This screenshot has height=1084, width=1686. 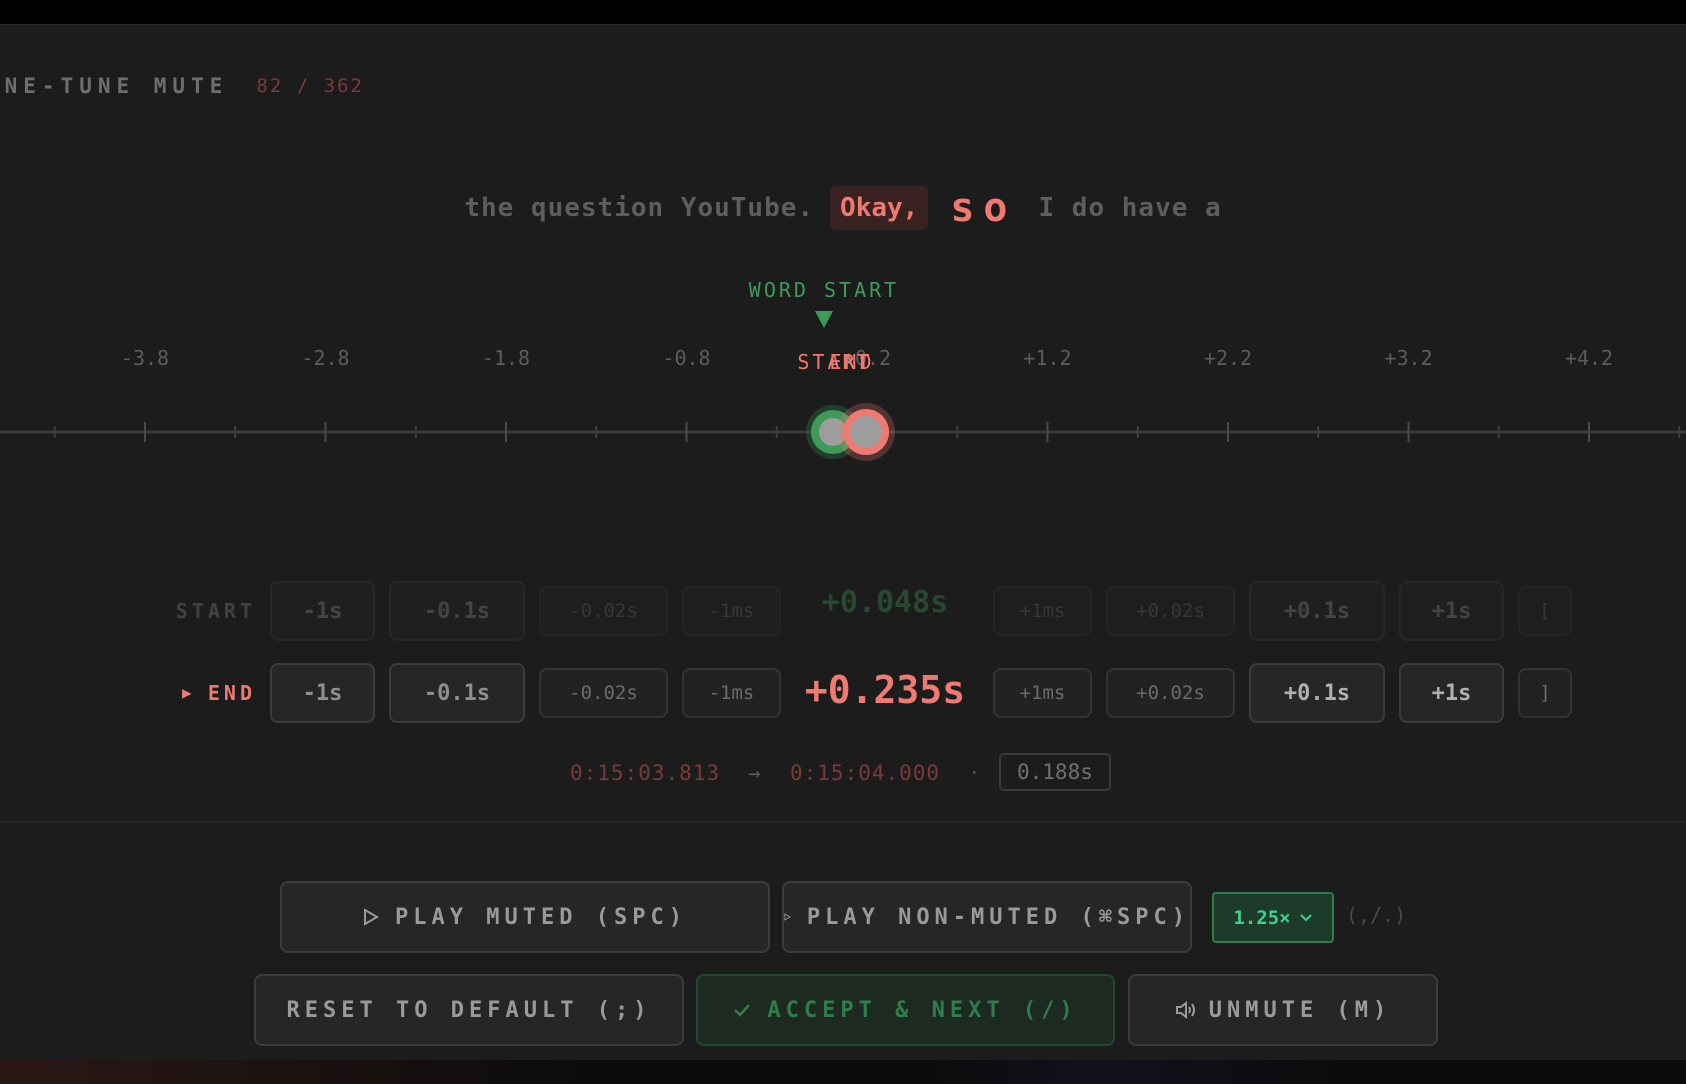 What do you see at coordinates (1170, 611) in the screenshot?
I see `start-plus-0.02s-button: +0.02s` at bounding box center [1170, 611].